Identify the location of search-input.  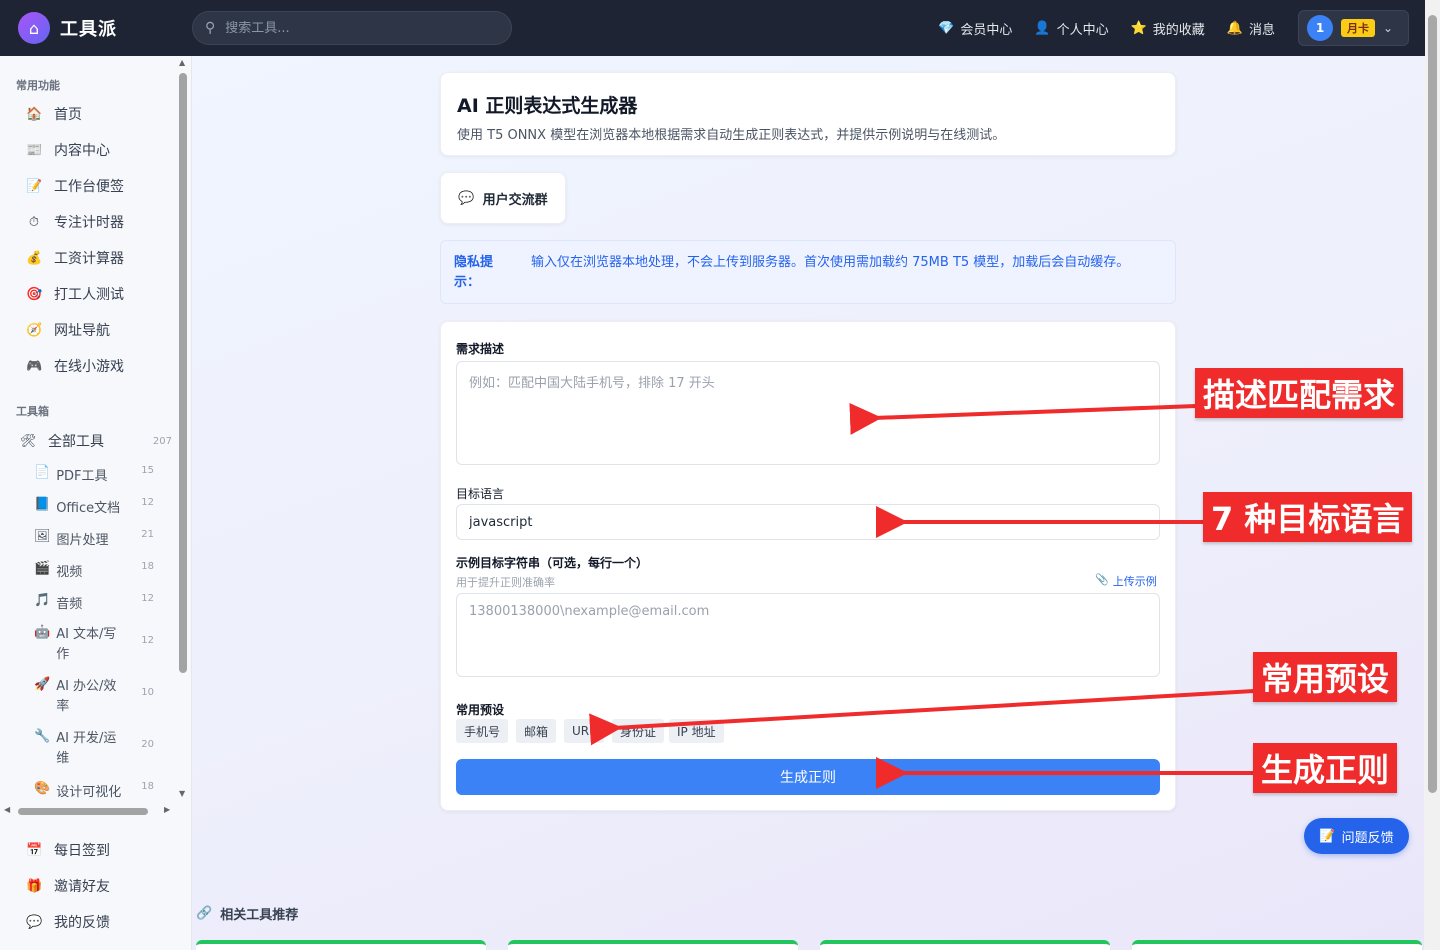
(355, 28).